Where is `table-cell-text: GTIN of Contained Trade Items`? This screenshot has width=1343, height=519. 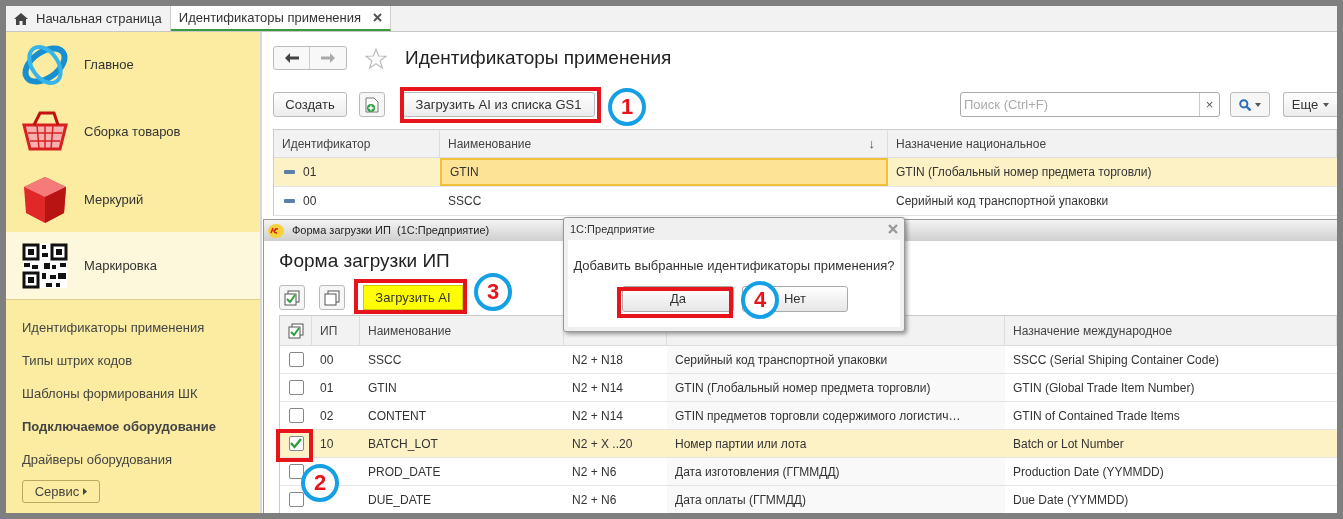 table-cell-text: GTIN of Contained Trade Items is located at coordinates (1096, 416).